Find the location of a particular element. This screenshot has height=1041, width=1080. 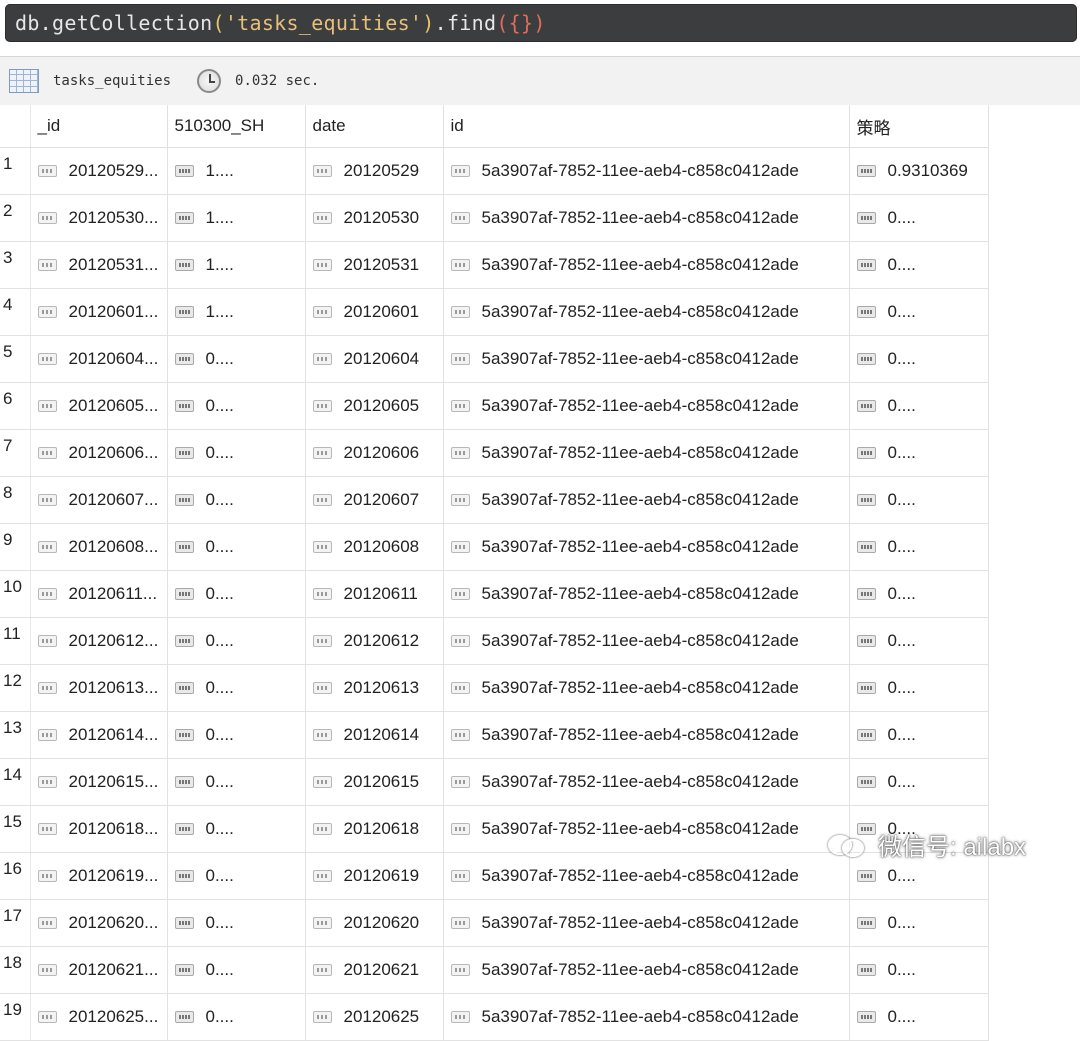

table-cell: 20120614 is located at coordinates (374, 735).